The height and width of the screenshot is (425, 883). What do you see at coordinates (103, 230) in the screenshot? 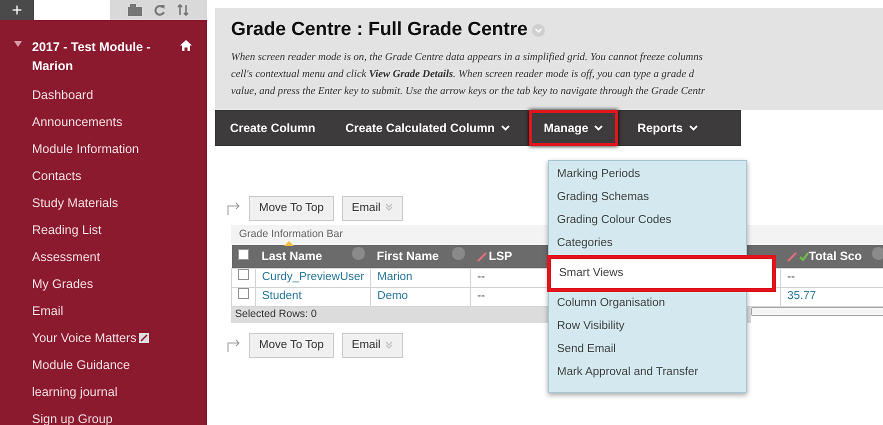
I see `sidebar-item: Reading List` at bounding box center [103, 230].